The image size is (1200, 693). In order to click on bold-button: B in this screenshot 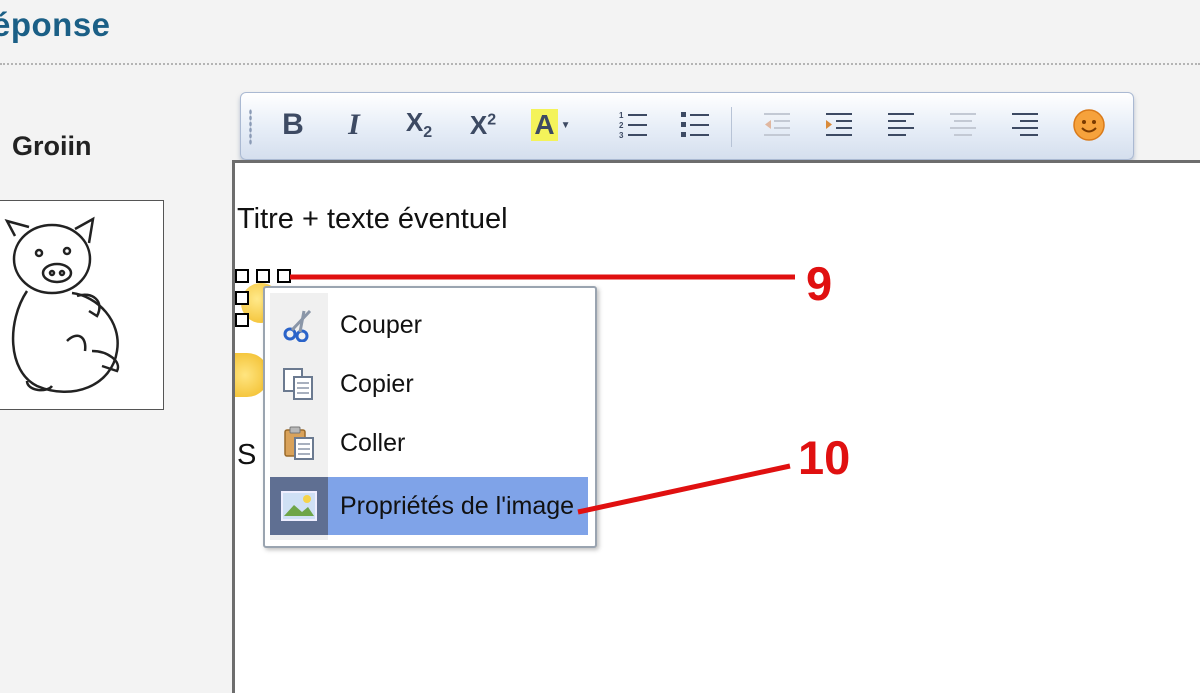, I will do `click(293, 125)`.